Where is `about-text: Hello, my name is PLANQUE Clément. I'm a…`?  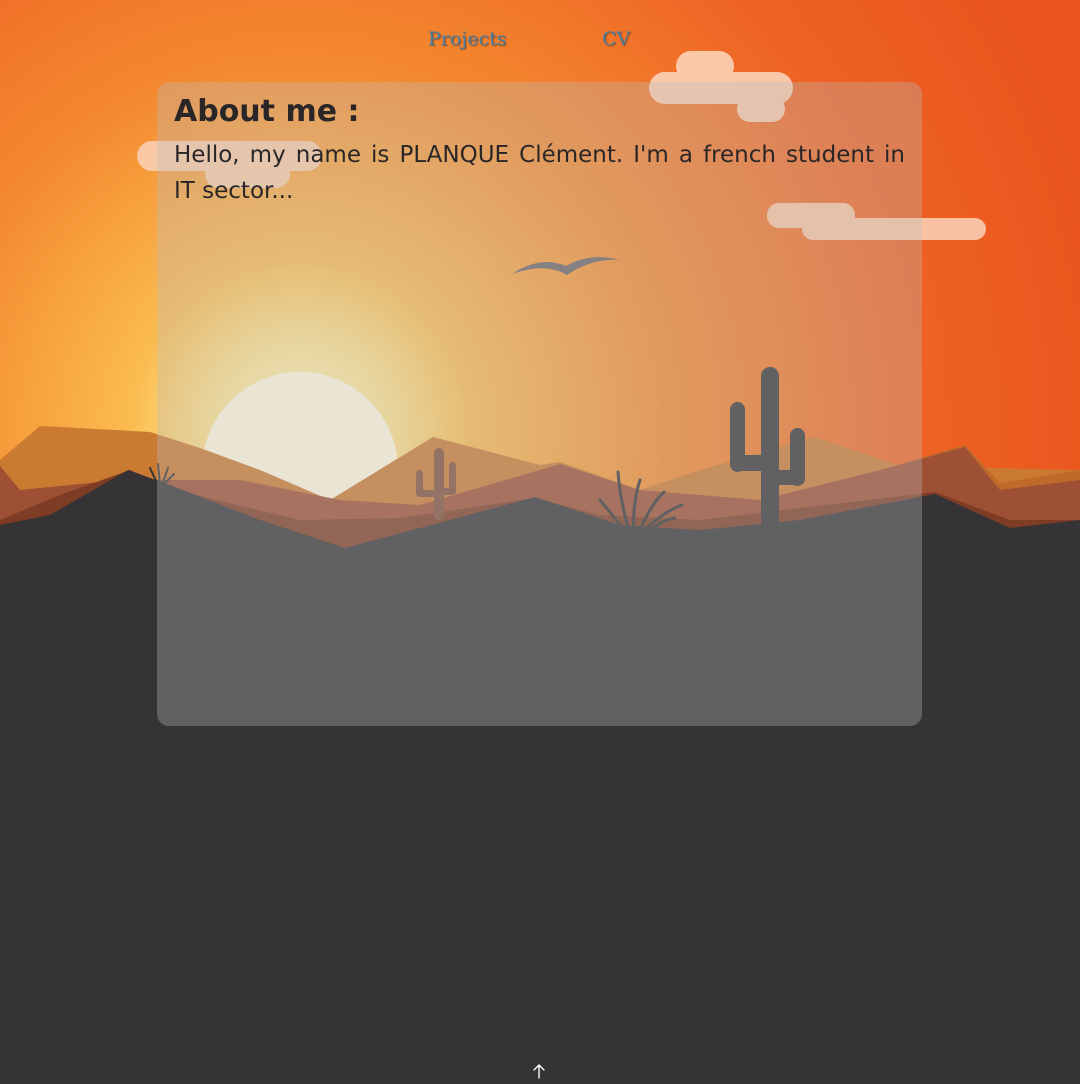 about-text: Hello, my name is PLANQUE Clément. I'm a… is located at coordinates (539, 173).